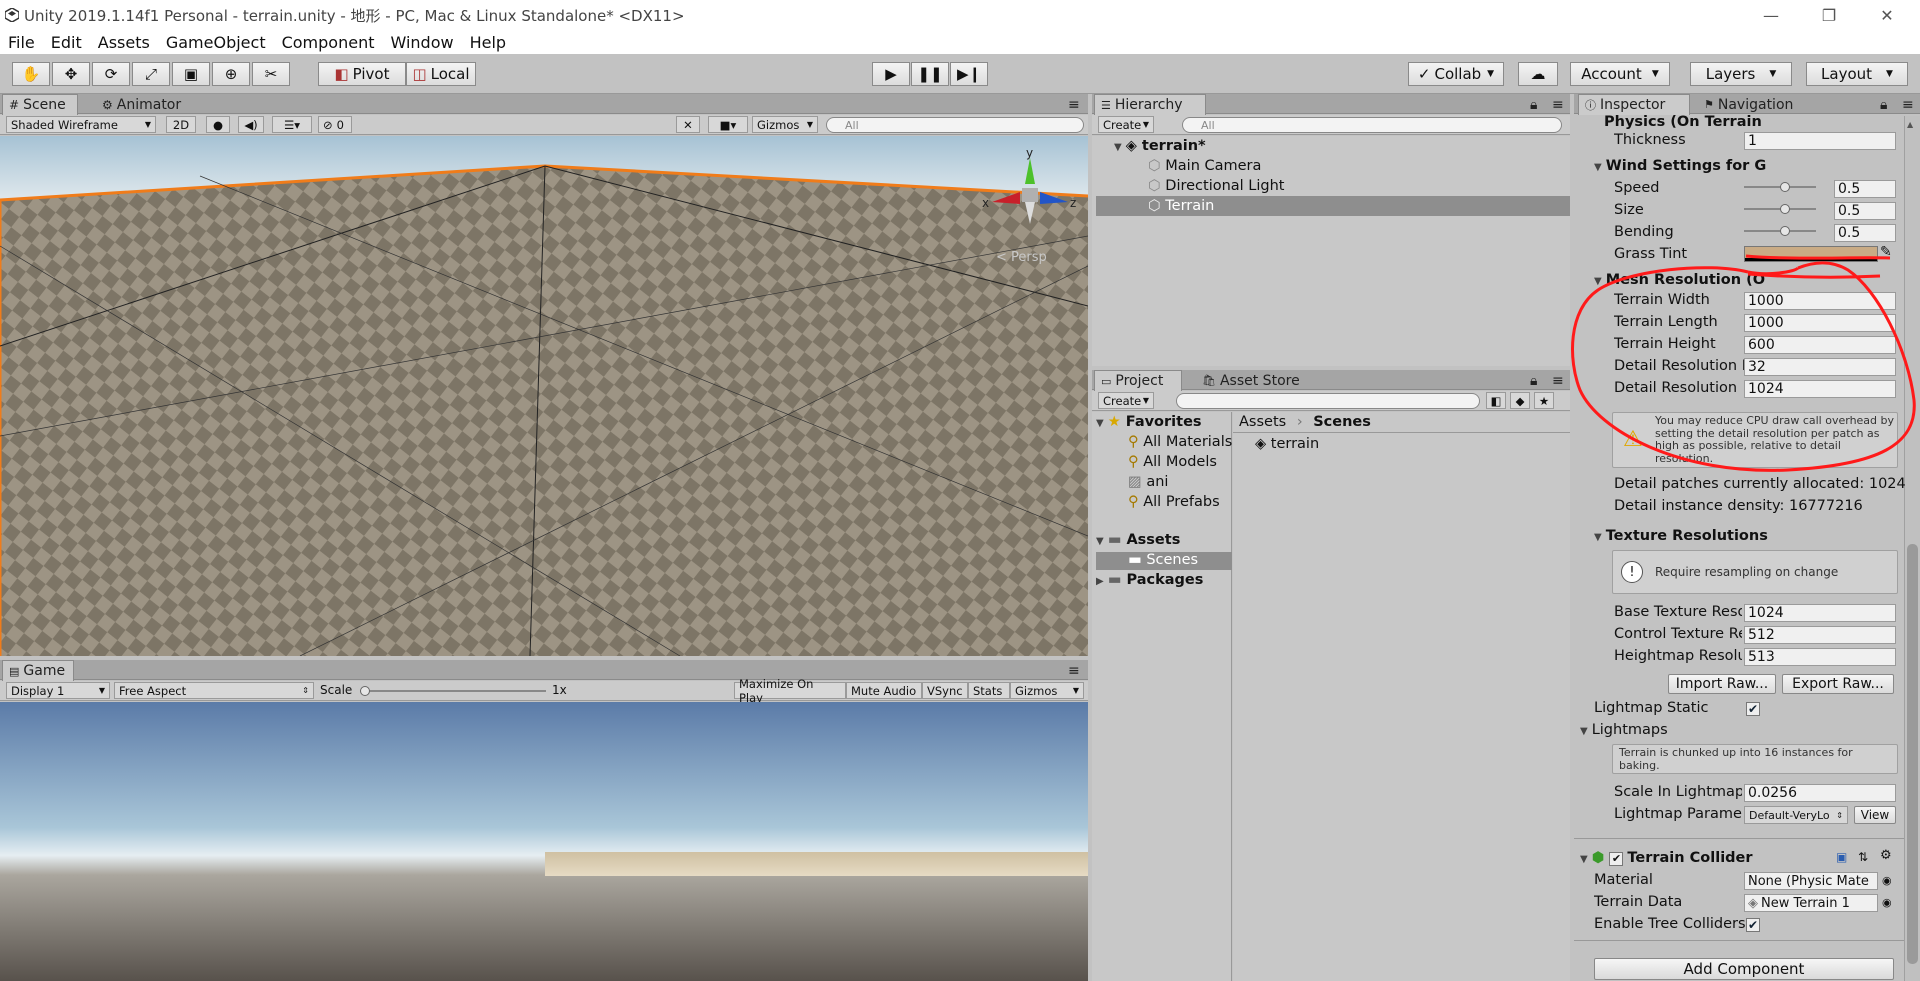 The height and width of the screenshot is (981, 1920). Describe the element at coordinates (1149, 580) in the screenshot. I see `packages-node: ▶ ▬ Packages` at that location.